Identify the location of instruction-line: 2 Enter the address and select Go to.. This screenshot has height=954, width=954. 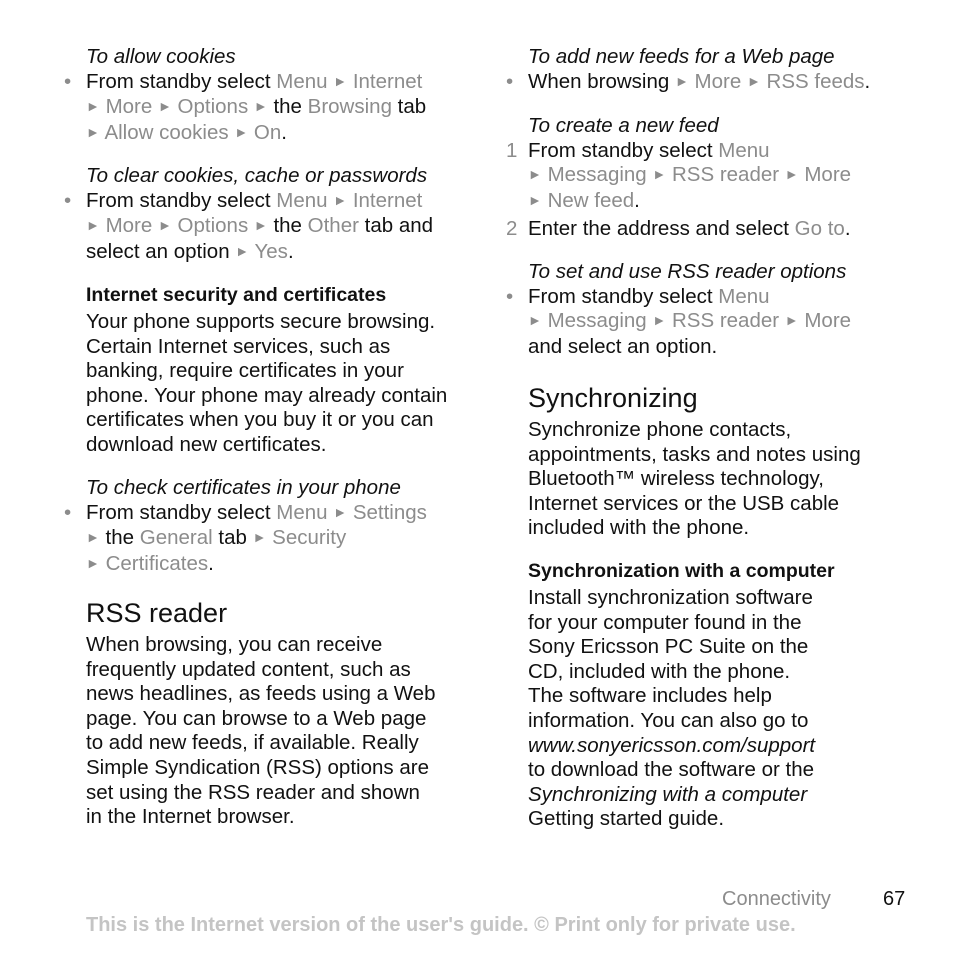
(678, 229).